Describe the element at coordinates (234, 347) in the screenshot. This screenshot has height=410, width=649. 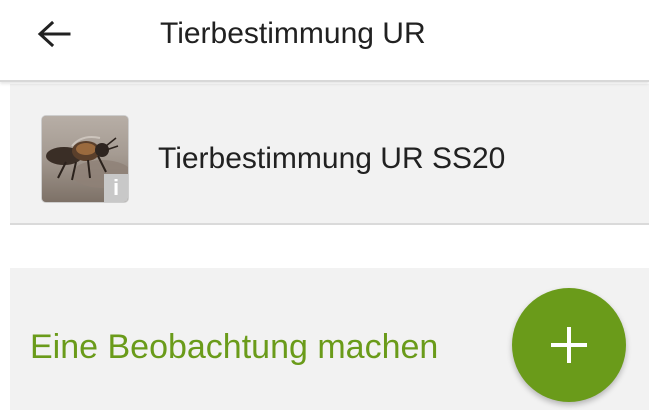
I see `make-observation-label: Eine Beobachtung machen` at that location.